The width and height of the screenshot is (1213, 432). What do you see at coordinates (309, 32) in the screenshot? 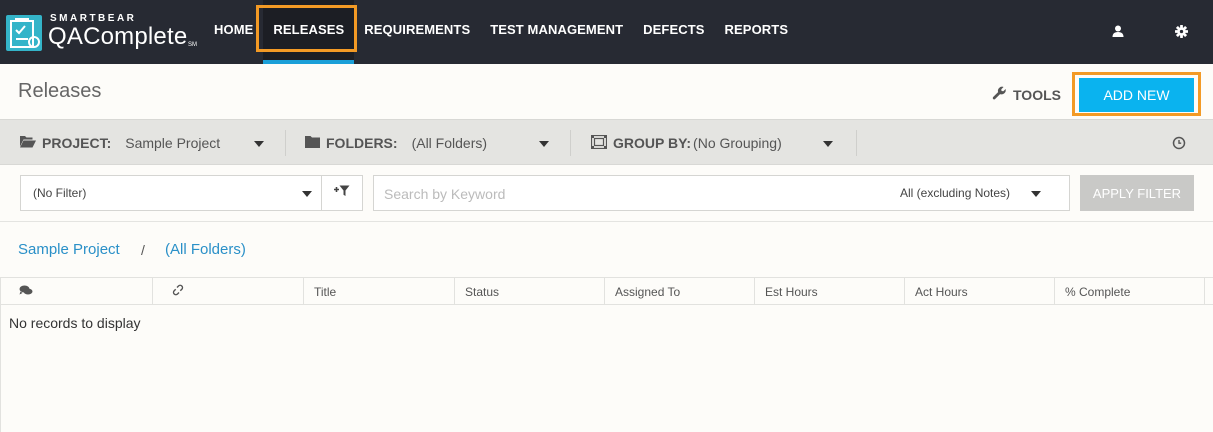
I see `nav-releases: RELEASES` at bounding box center [309, 32].